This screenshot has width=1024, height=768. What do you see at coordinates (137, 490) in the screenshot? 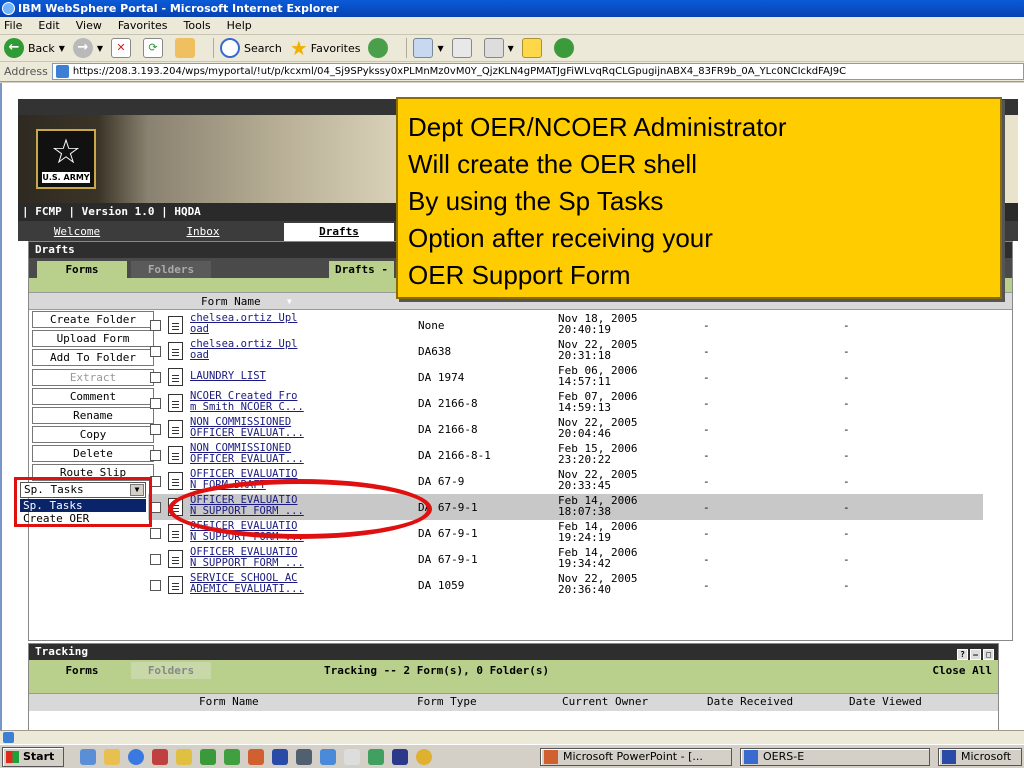
I see `chevron-down-icon: ▼` at bounding box center [137, 490].